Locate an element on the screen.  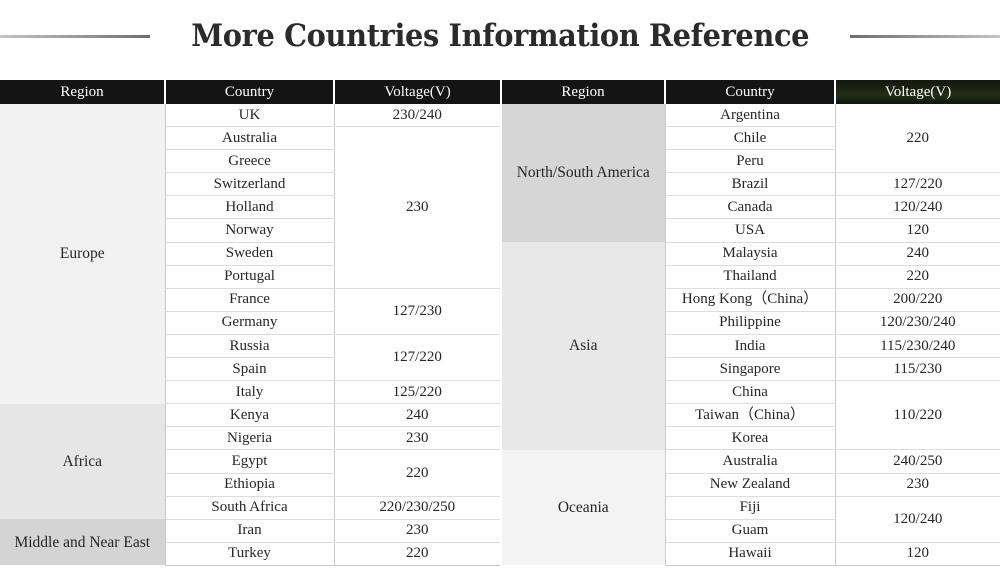
country-cell: India is located at coordinates (750, 346).